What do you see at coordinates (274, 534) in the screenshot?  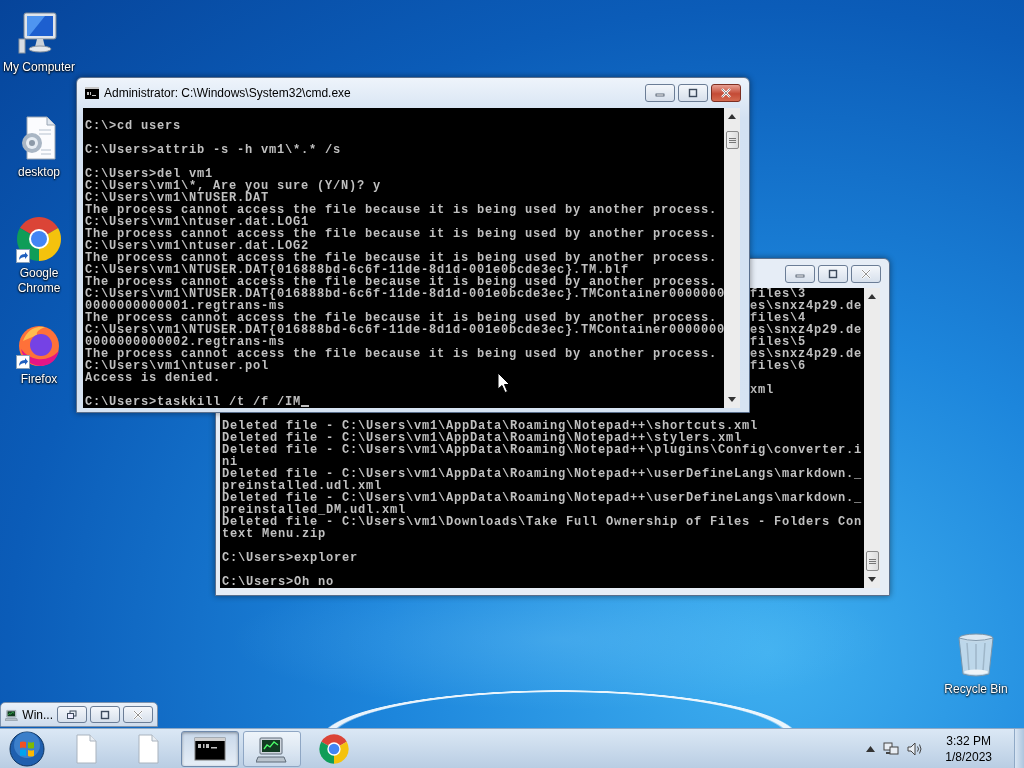 I see `console-line: text Menu.zip` at bounding box center [274, 534].